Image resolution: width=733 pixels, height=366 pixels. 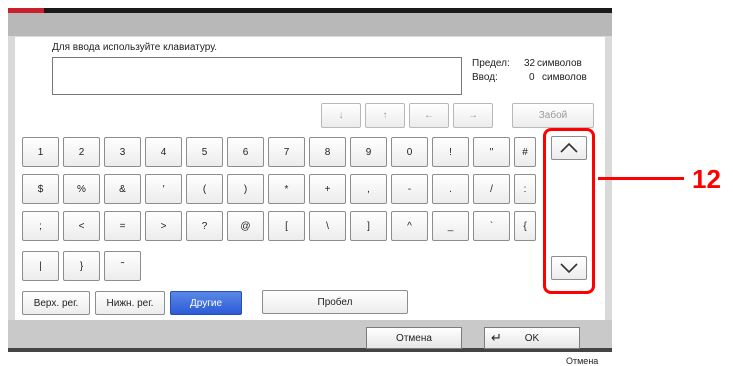 I want to click on backspace-button: Забой, so click(x=553, y=115).